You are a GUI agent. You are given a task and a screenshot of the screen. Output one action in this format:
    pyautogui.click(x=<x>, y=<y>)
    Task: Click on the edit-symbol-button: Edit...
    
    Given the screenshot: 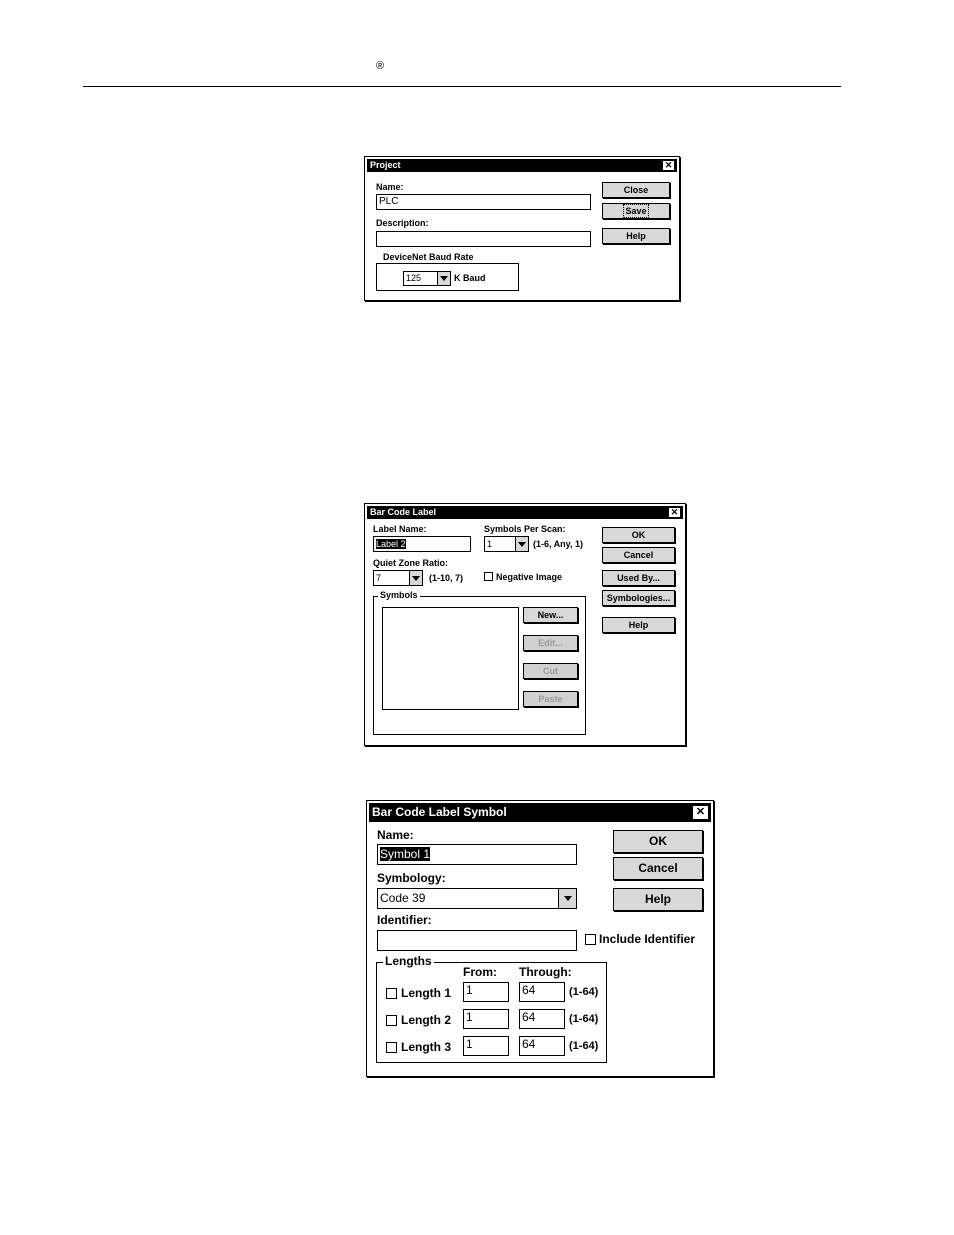 What is the action you would take?
    pyautogui.click(x=550, y=643)
    